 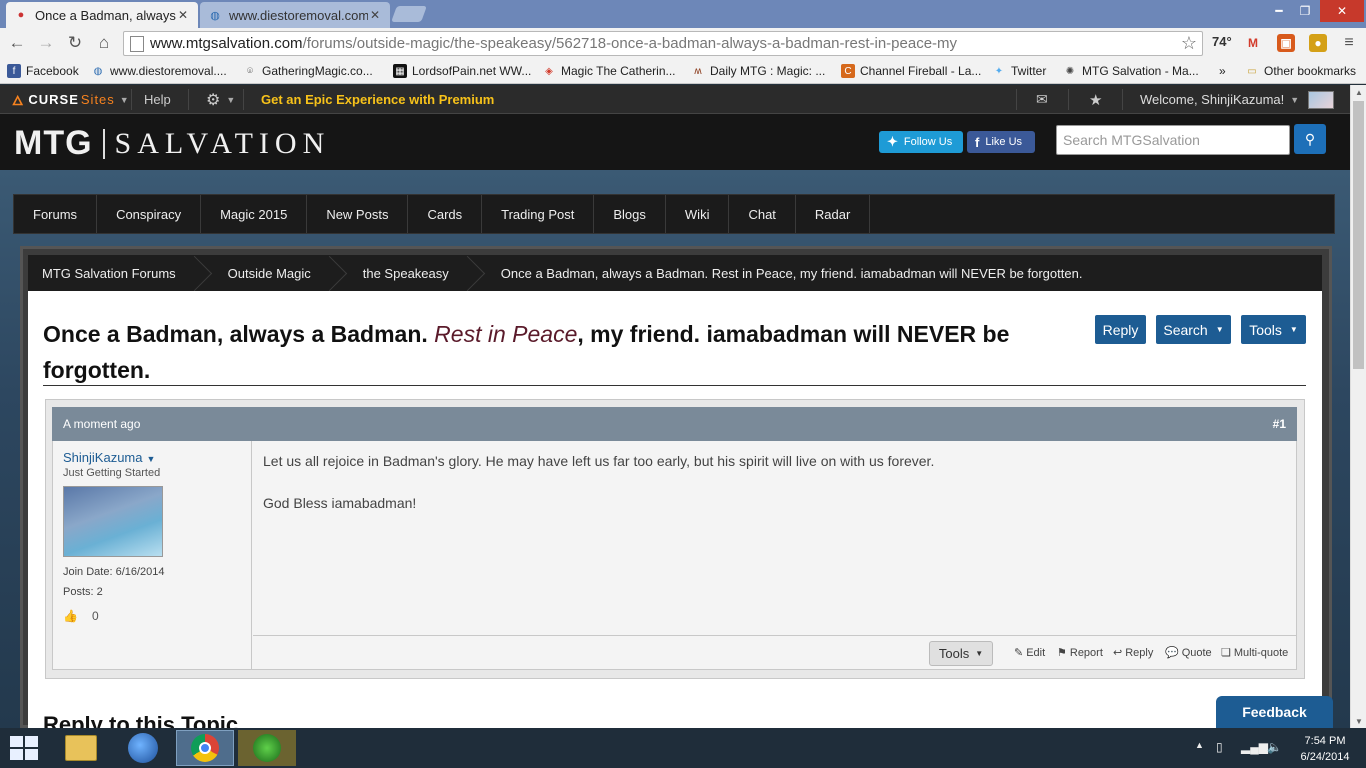 I want to click on welcome-user-menu: Welcome, ShinjiKazuma! ▼, so click(x=1219, y=99).